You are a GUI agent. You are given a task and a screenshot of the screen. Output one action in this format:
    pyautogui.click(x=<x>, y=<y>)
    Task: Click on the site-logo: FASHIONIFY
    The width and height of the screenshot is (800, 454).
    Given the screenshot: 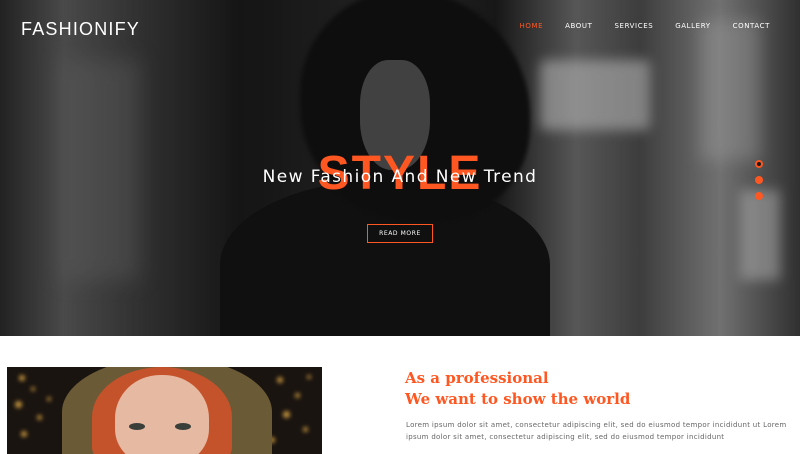 What is the action you would take?
    pyautogui.click(x=80, y=29)
    